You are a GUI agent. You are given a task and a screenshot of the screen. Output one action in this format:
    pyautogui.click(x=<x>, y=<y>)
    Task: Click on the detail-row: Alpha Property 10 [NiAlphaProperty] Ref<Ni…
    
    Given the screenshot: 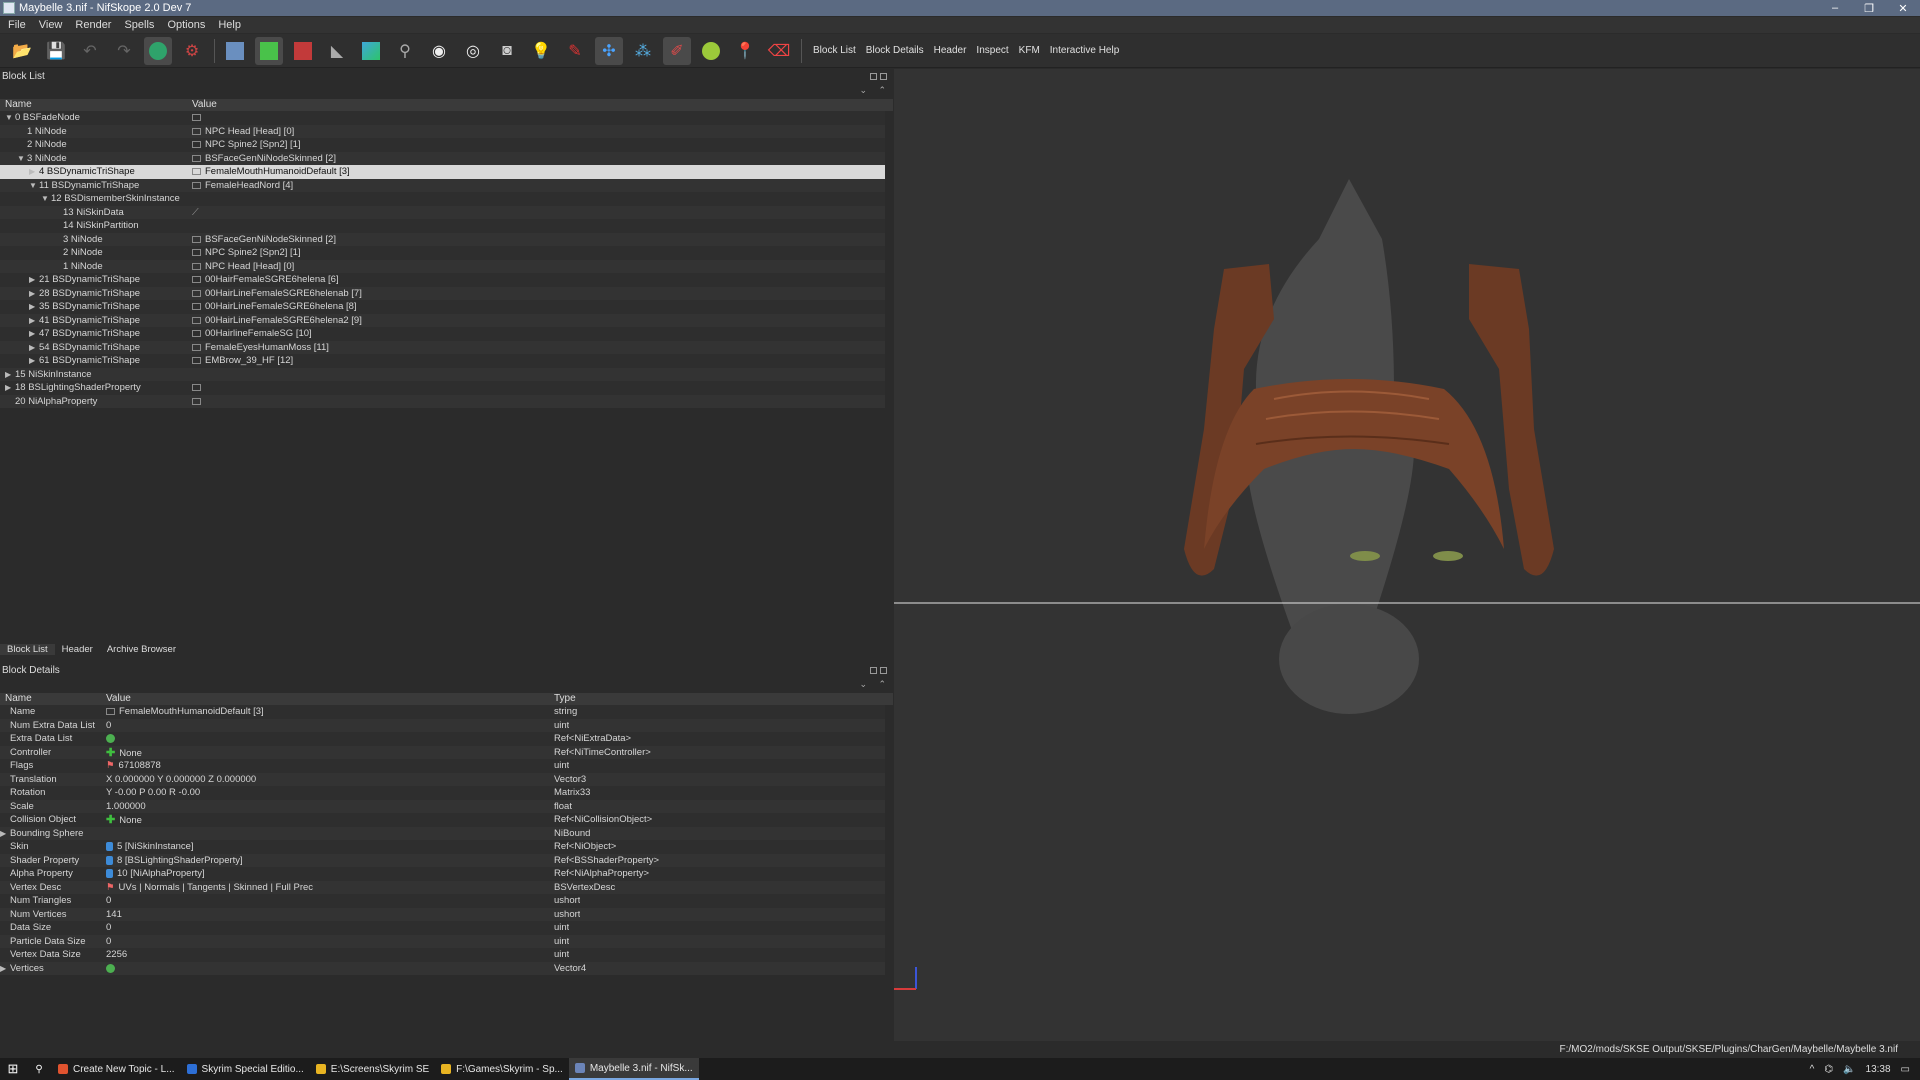 What is the action you would take?
    pyautogui.click(x=442, y=874)
    